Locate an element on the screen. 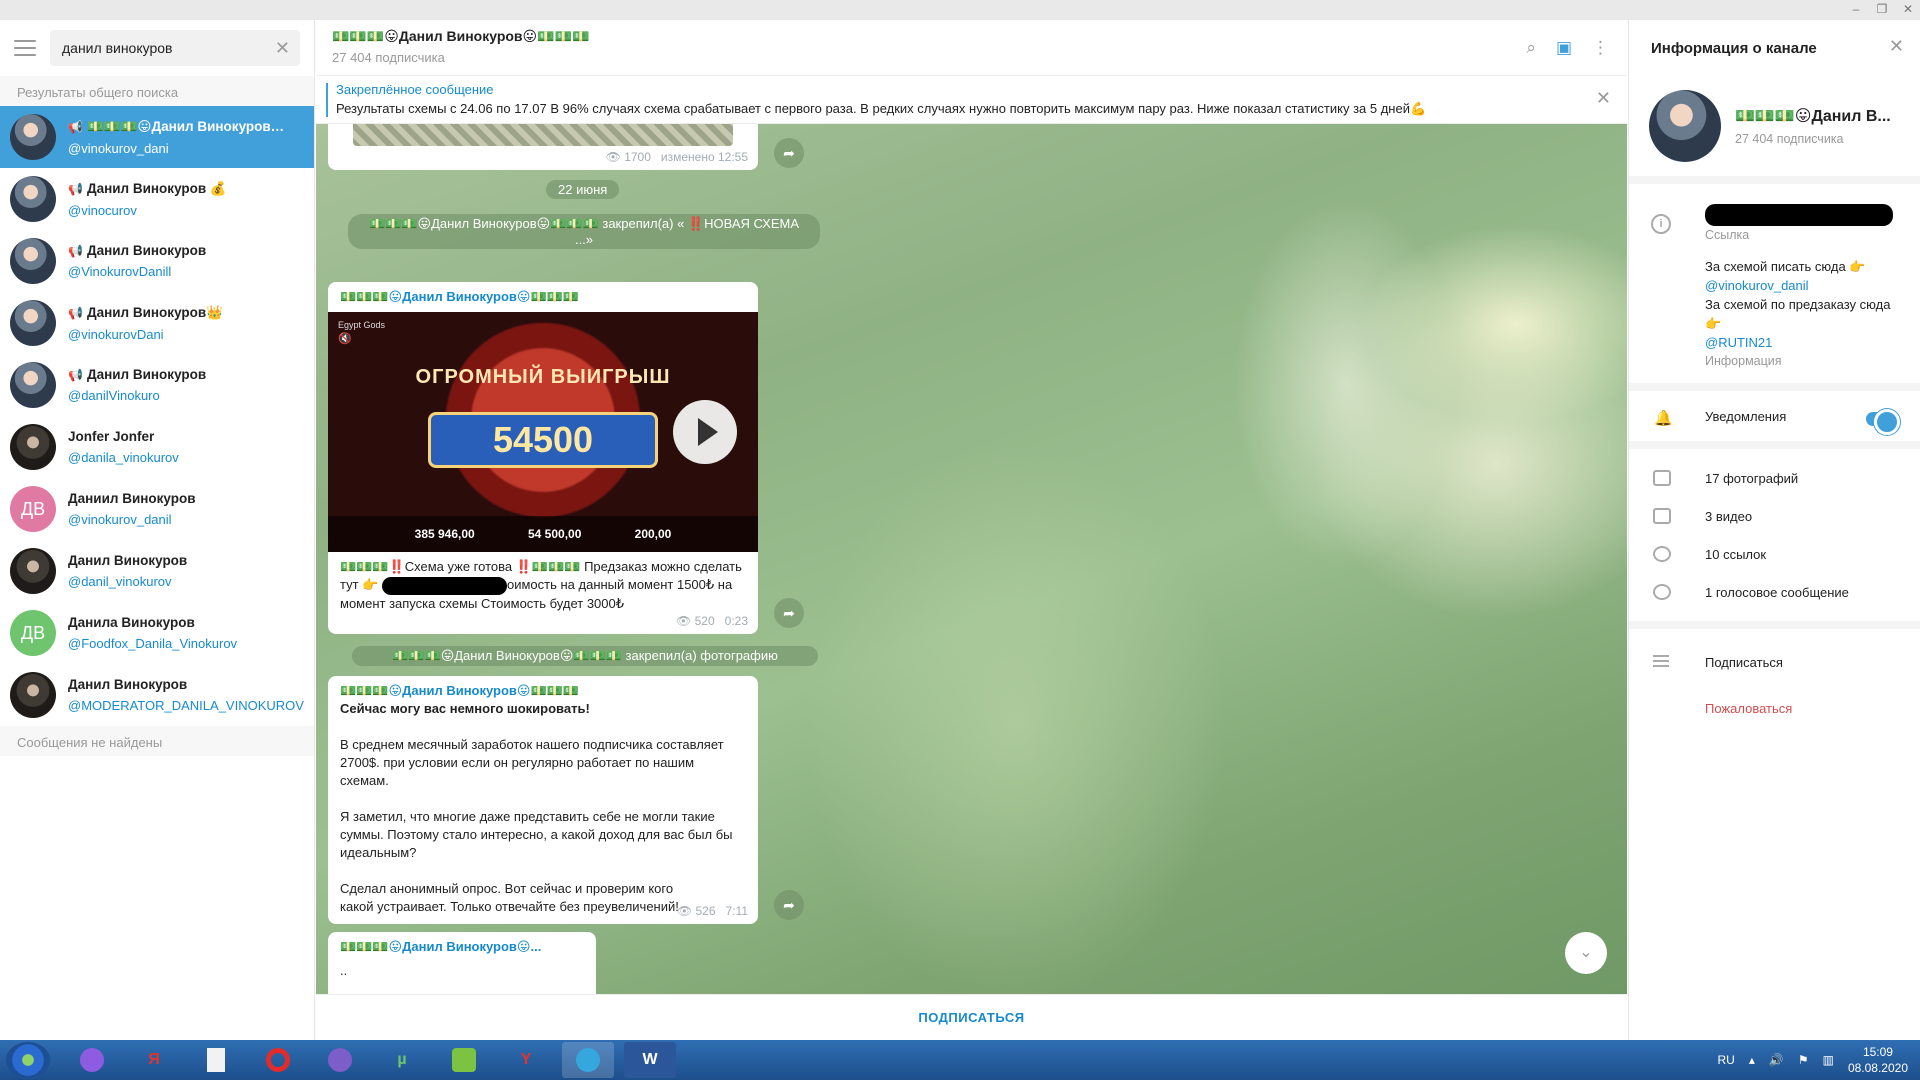 This screenshot has height=1080, width=1920. more-icon: ⋮ is located at coordinates (1600, 48).